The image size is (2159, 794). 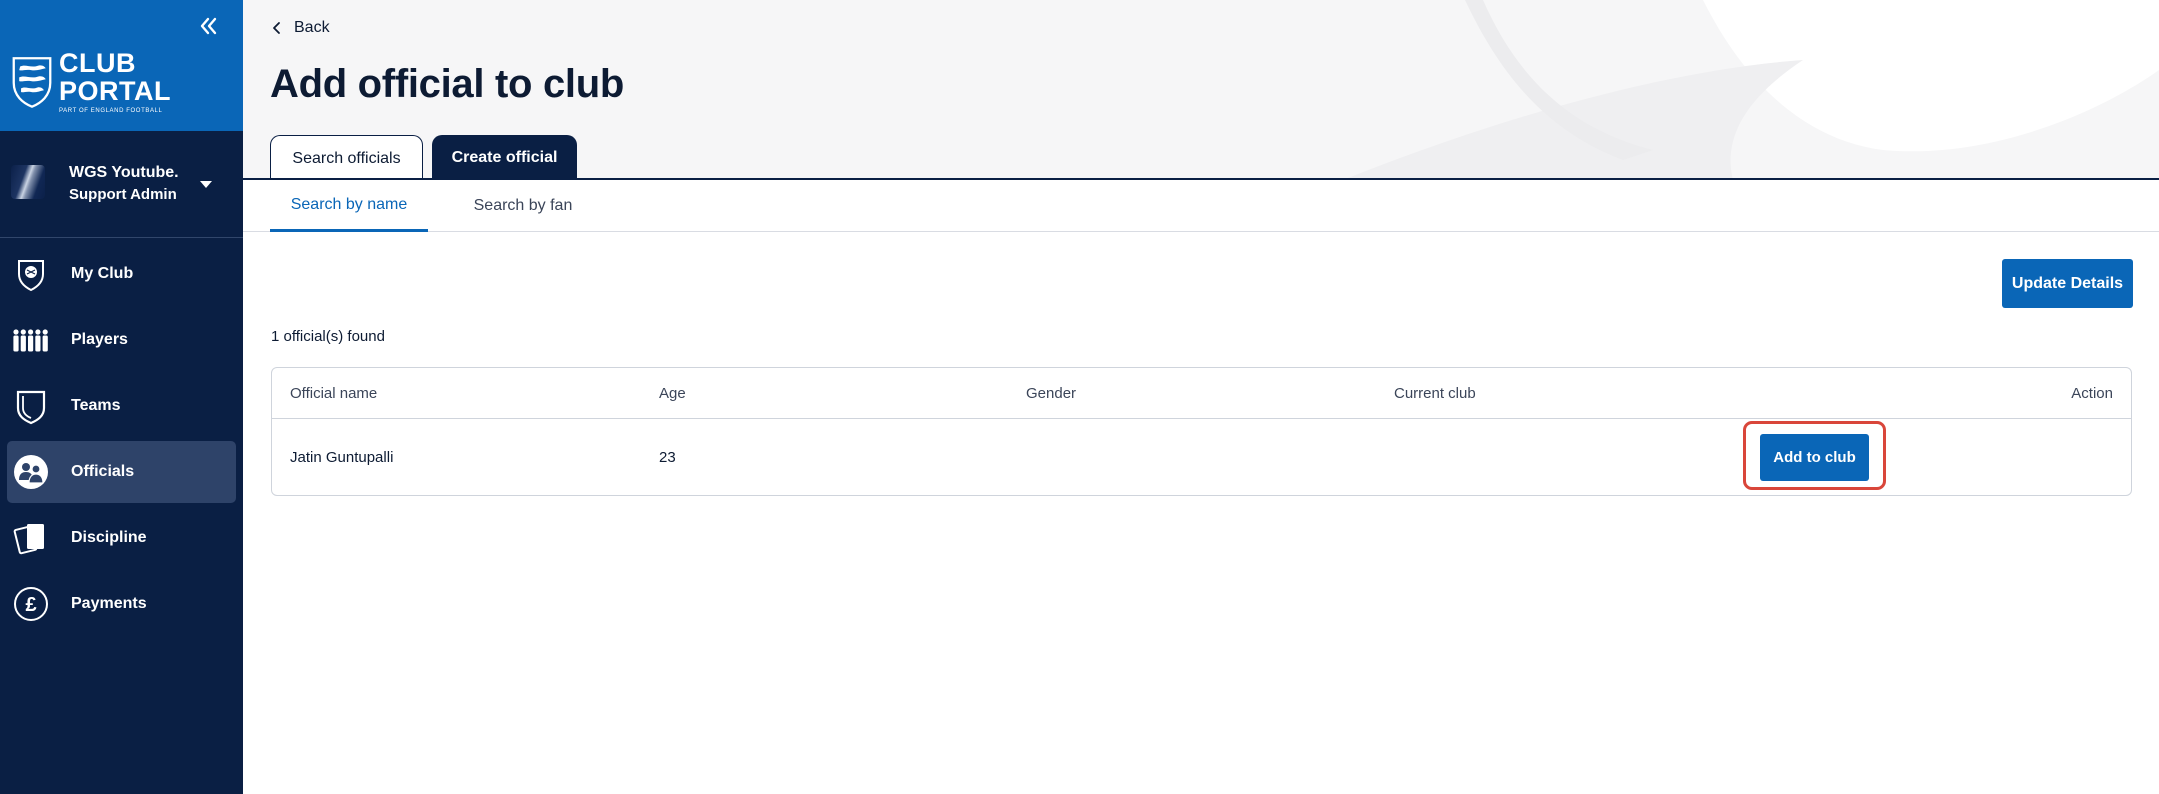 What do you see at coordinates (206, 184) in the screenshot?
I see `caret-down-icon` at bounding box center [206, 184].